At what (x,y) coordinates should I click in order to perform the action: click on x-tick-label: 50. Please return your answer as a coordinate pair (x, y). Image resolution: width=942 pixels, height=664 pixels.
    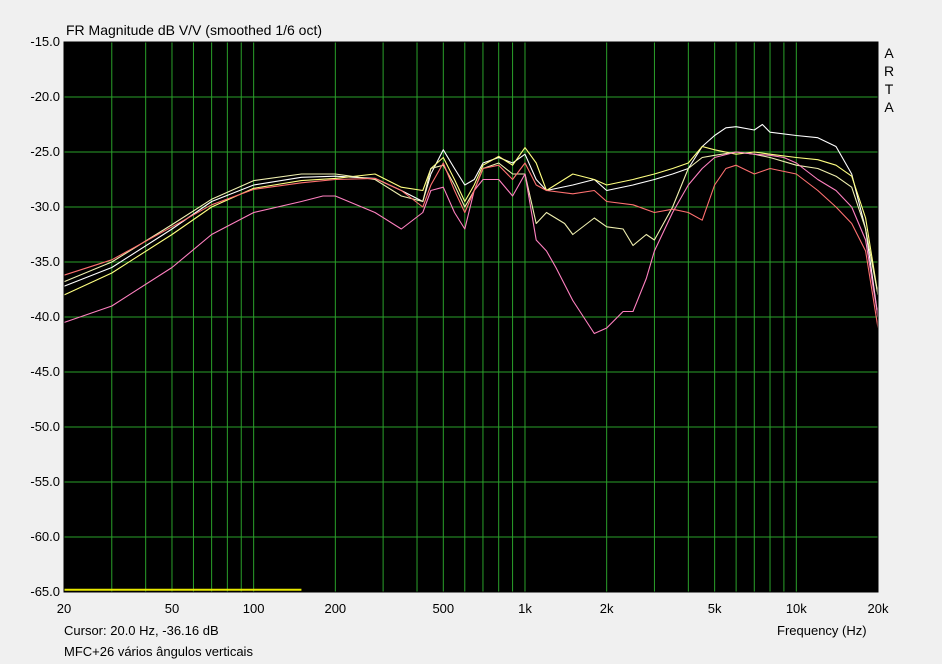
    Looking at the image, I should click on (172, 608).